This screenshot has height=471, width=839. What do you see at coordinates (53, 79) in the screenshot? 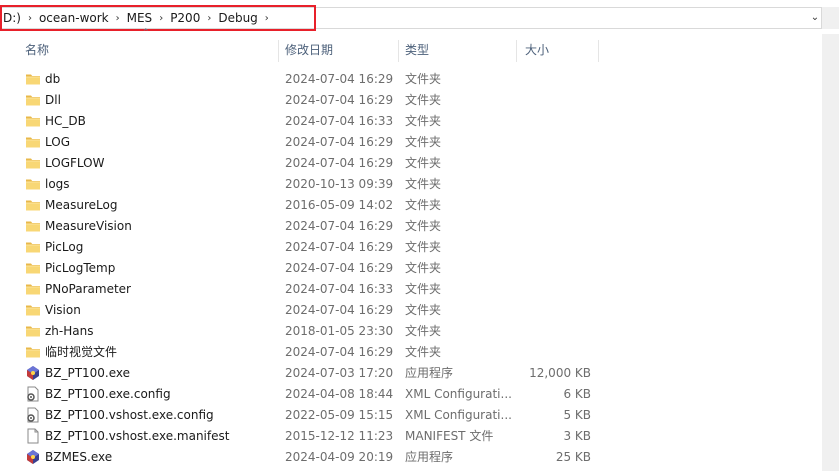
I see `file-name: db` at bounding box center [53, 79].